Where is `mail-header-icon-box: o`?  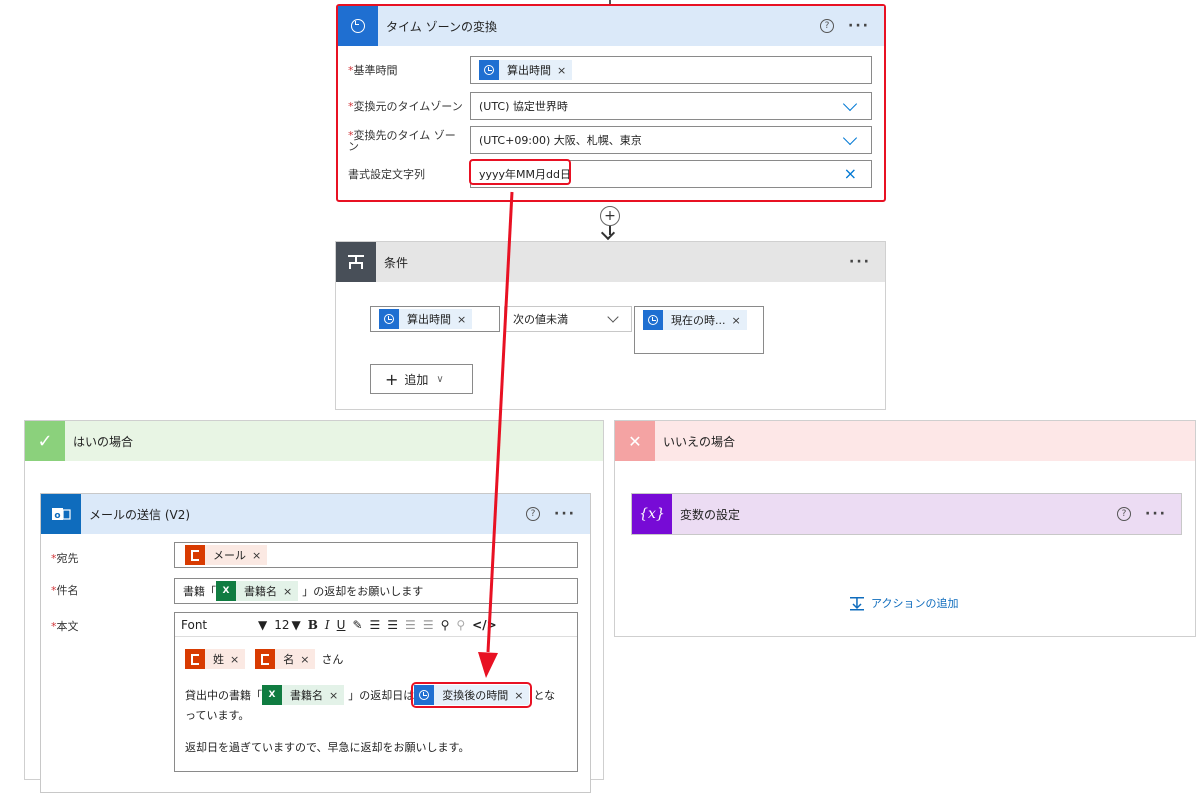 mail-header-icon-box: o is located at coordinates (61, 514).